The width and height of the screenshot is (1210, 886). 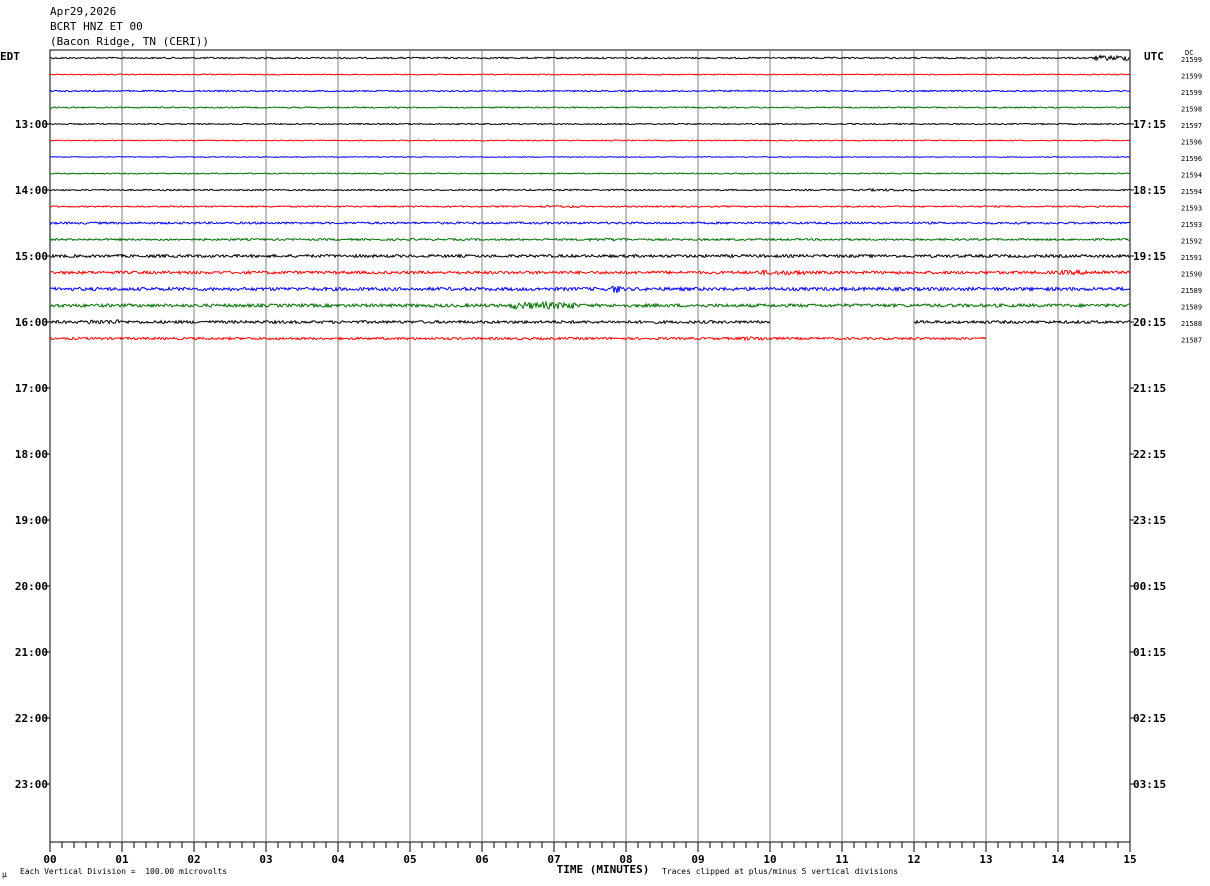 I want to click on edt-hour-label: 16:00, so click(x=31, y=322).